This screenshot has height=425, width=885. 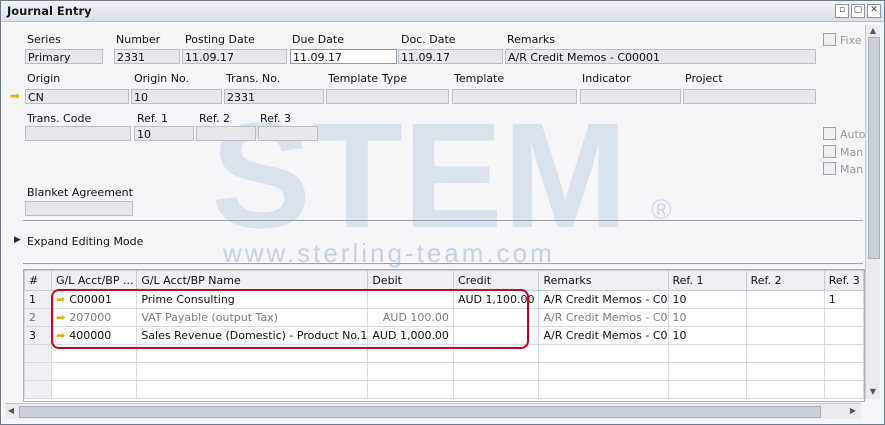 I want to click on row-number: 2, so click(x=38, y=317).